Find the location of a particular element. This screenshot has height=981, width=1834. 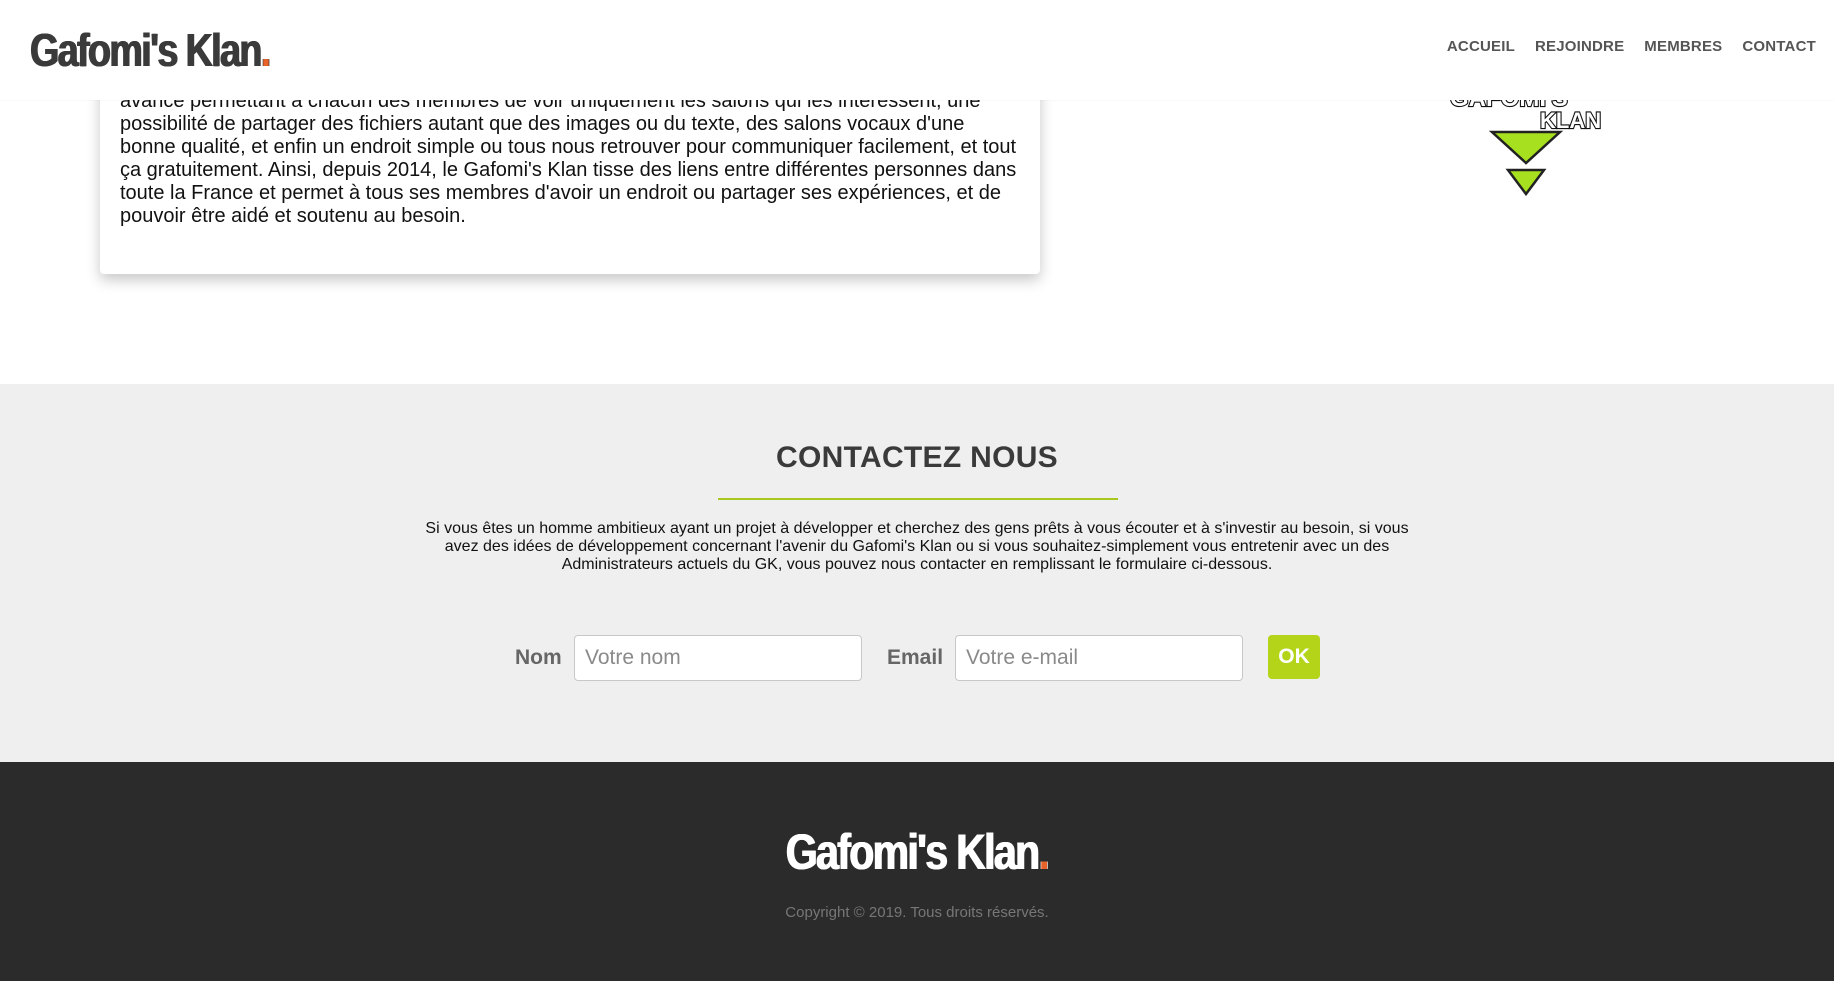

name-input is located at coordinates (718, 658).